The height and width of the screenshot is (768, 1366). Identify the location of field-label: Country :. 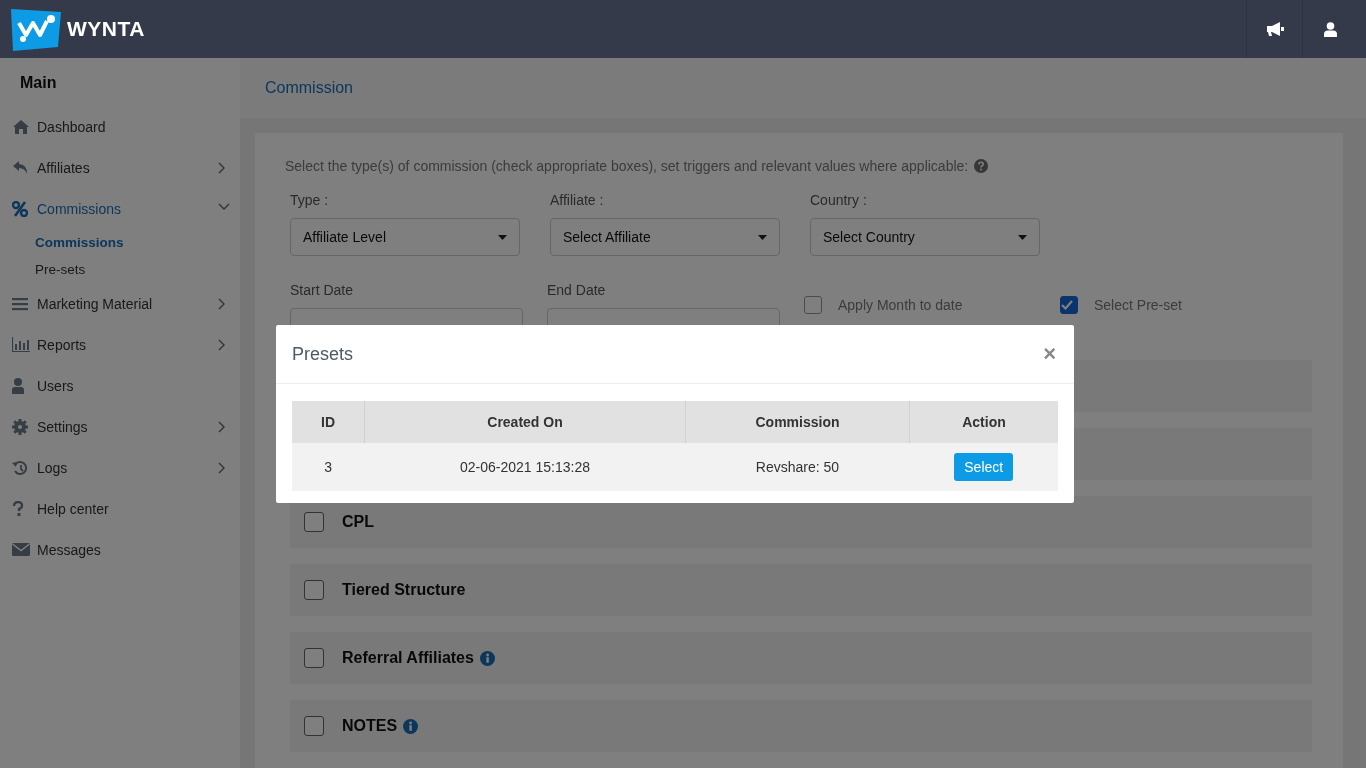
(839, 200).